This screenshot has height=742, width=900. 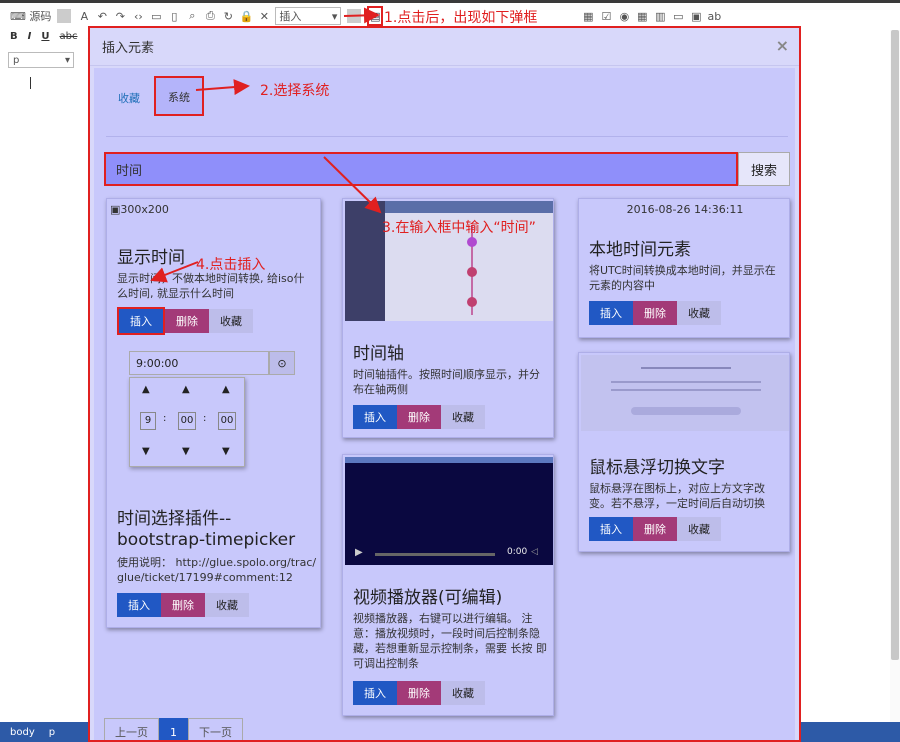 What do you see at coordinates (764, 169) in the screenshot?
I see `search-button: 搜索` at bounding box center [764, 169].